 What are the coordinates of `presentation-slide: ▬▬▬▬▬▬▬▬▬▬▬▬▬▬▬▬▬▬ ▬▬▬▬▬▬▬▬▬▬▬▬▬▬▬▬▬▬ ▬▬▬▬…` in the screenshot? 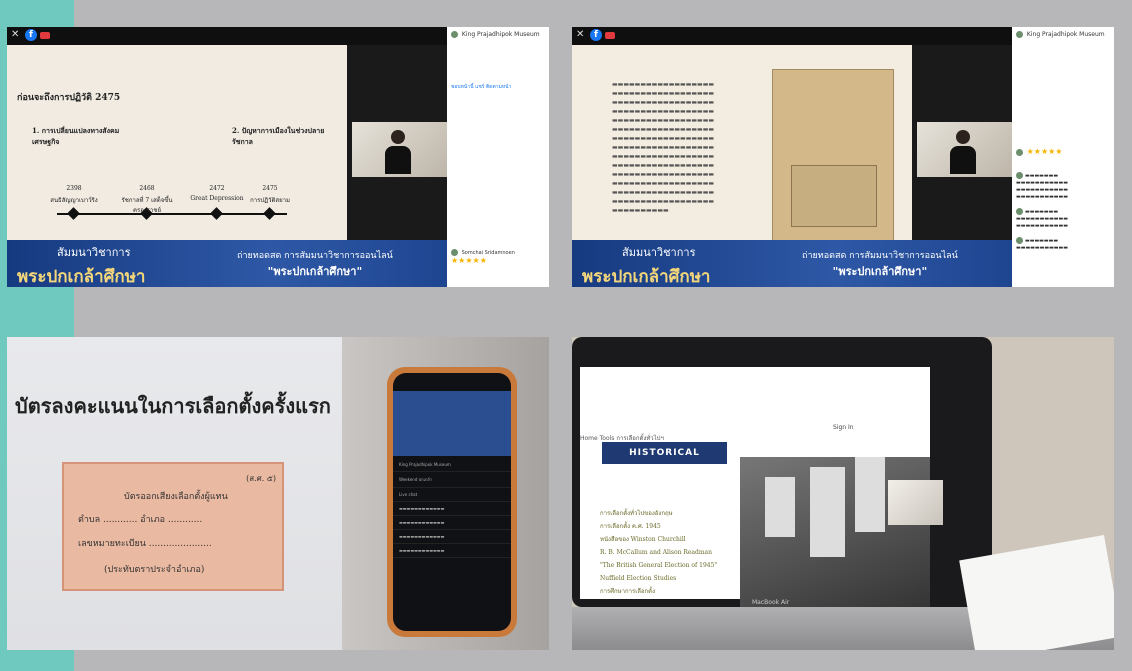 It's located at (742, 148).